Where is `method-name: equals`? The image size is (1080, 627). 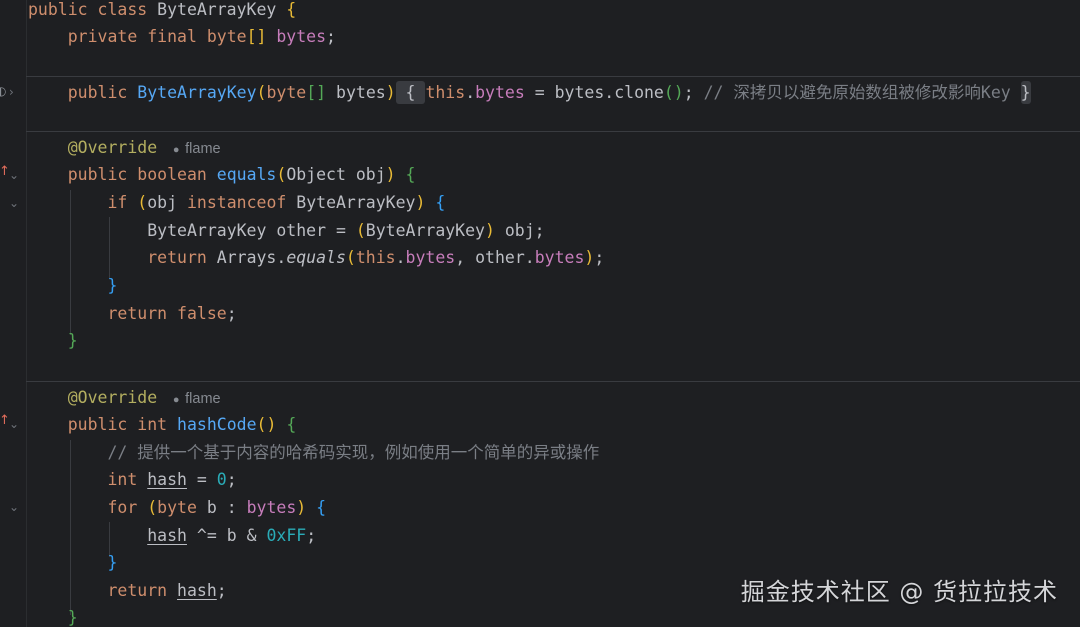
method-name: equals is located at coordinates (246, 174).